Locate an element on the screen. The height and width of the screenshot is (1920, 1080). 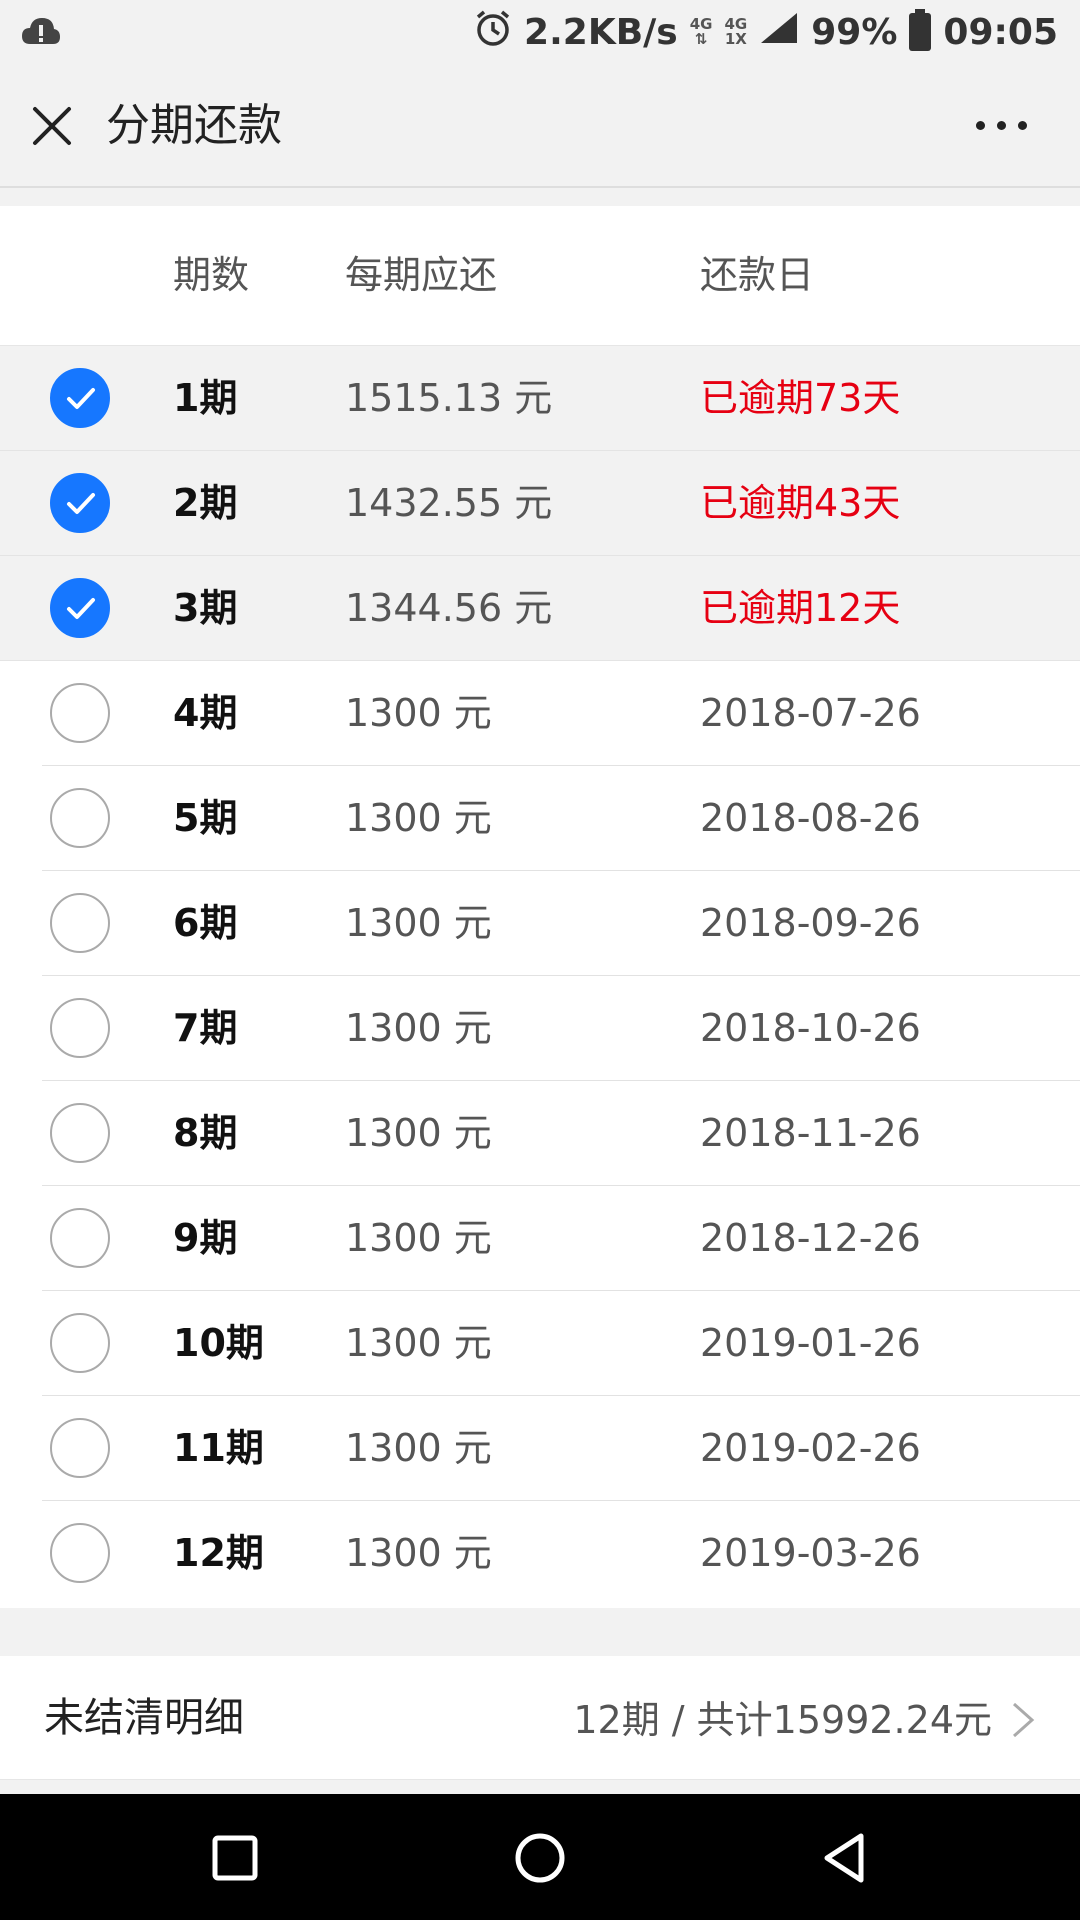
table-row: 10期 1300 元 2019-01-26 is located at coordinates (540, 1343).